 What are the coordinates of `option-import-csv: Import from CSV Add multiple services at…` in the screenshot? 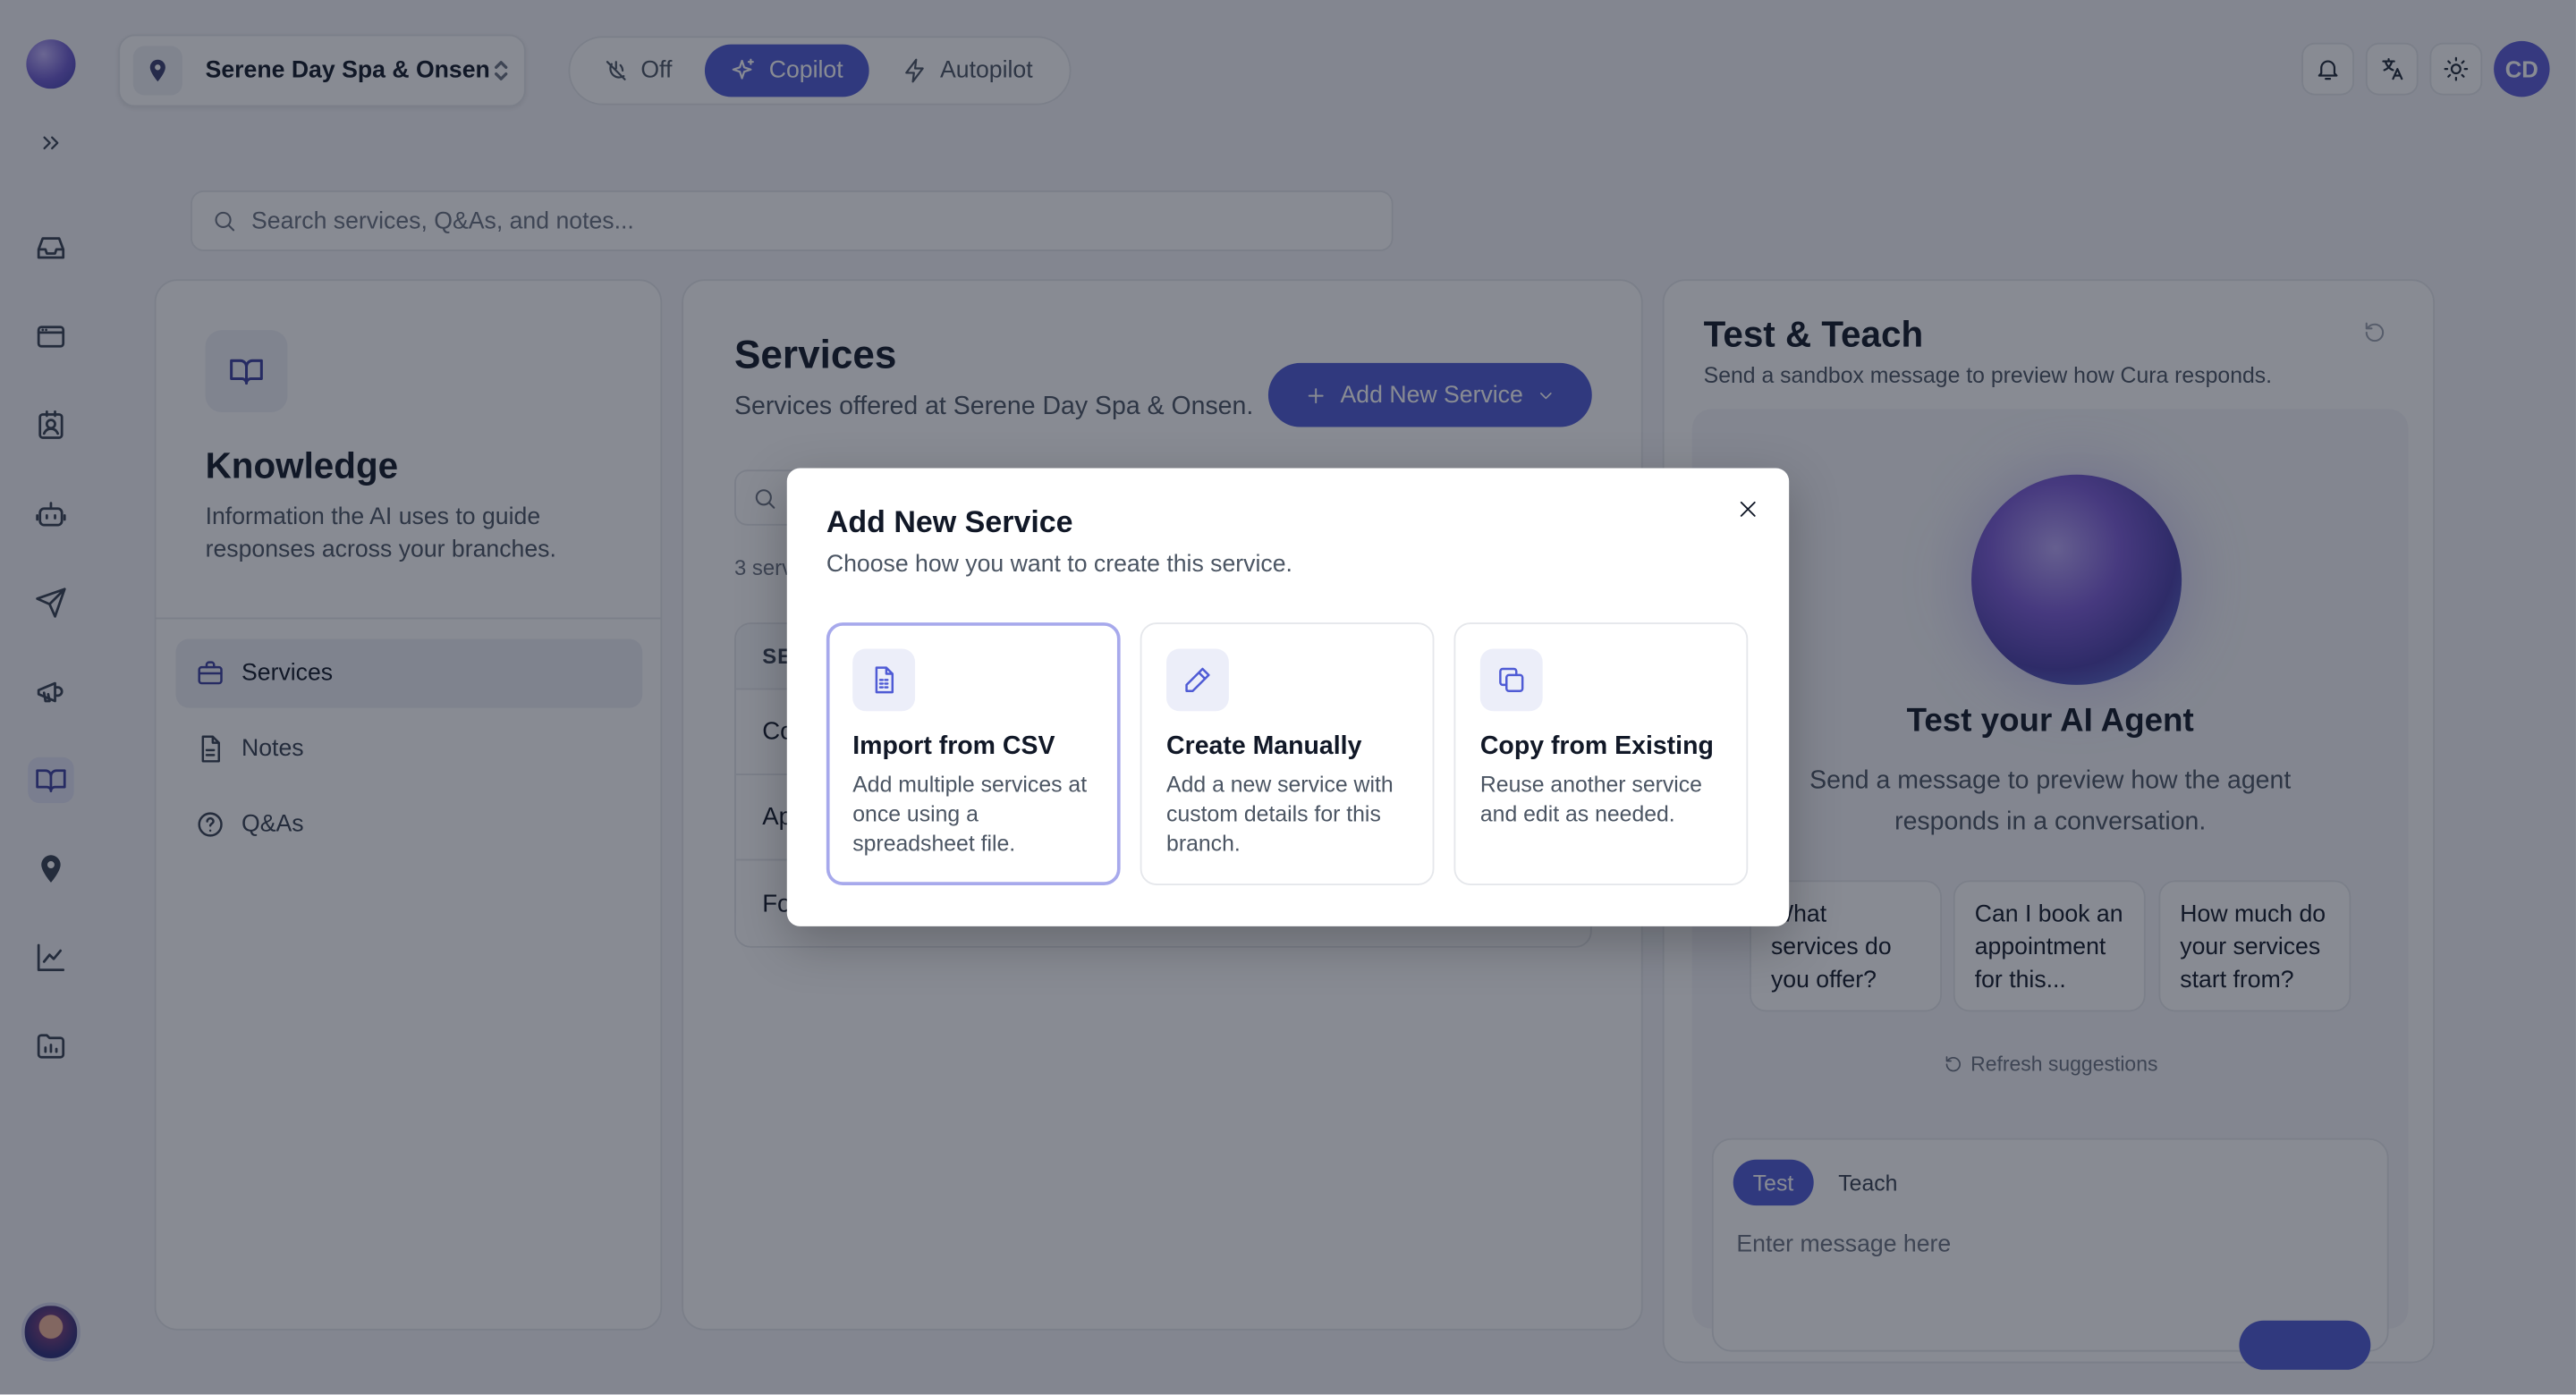 It's located at (973, 753).